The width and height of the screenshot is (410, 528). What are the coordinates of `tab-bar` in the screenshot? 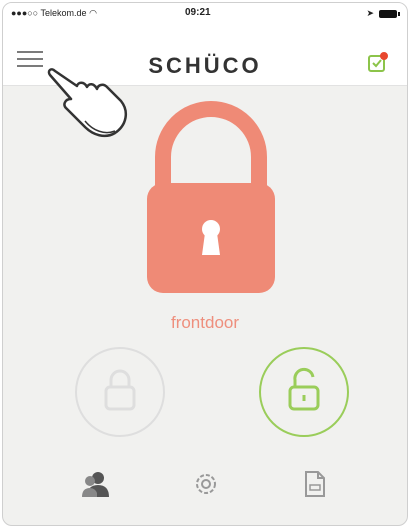 It's located at (205, 490).